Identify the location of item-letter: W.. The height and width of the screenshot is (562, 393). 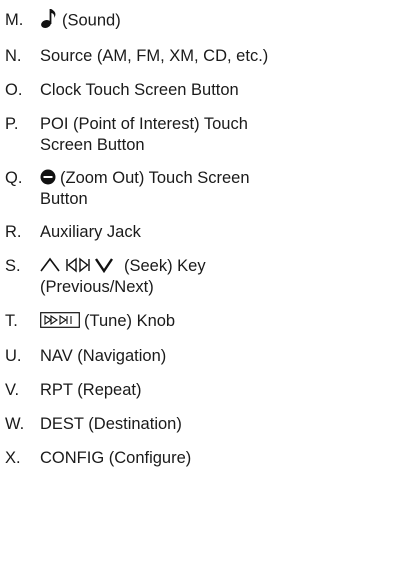
(15, 424).